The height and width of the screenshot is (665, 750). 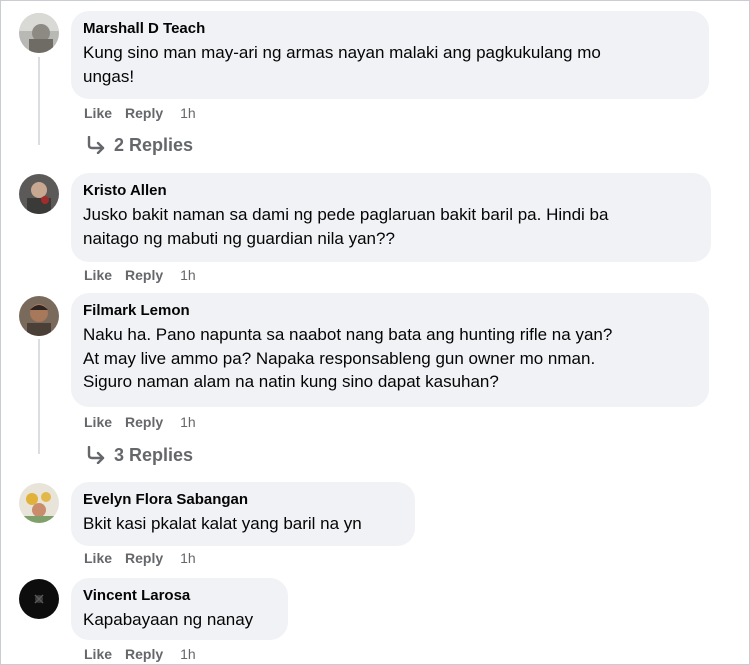 I want to click on comment-author: Marshall D Teach, so click(x=390, y=28).